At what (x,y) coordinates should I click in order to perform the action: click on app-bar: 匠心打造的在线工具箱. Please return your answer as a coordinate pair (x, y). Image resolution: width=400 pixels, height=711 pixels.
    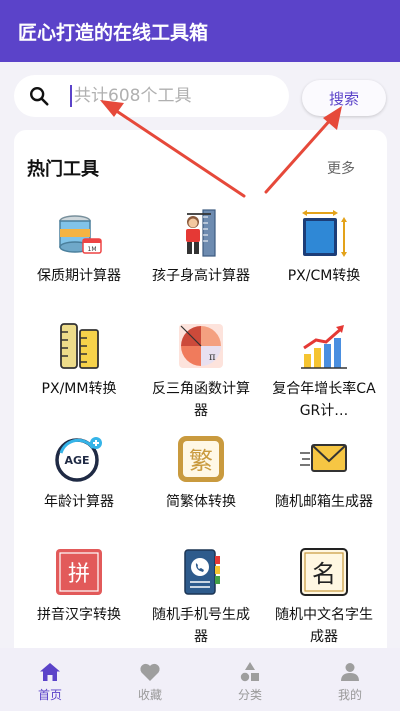
    Looking at the image, I should click on (200, 31).